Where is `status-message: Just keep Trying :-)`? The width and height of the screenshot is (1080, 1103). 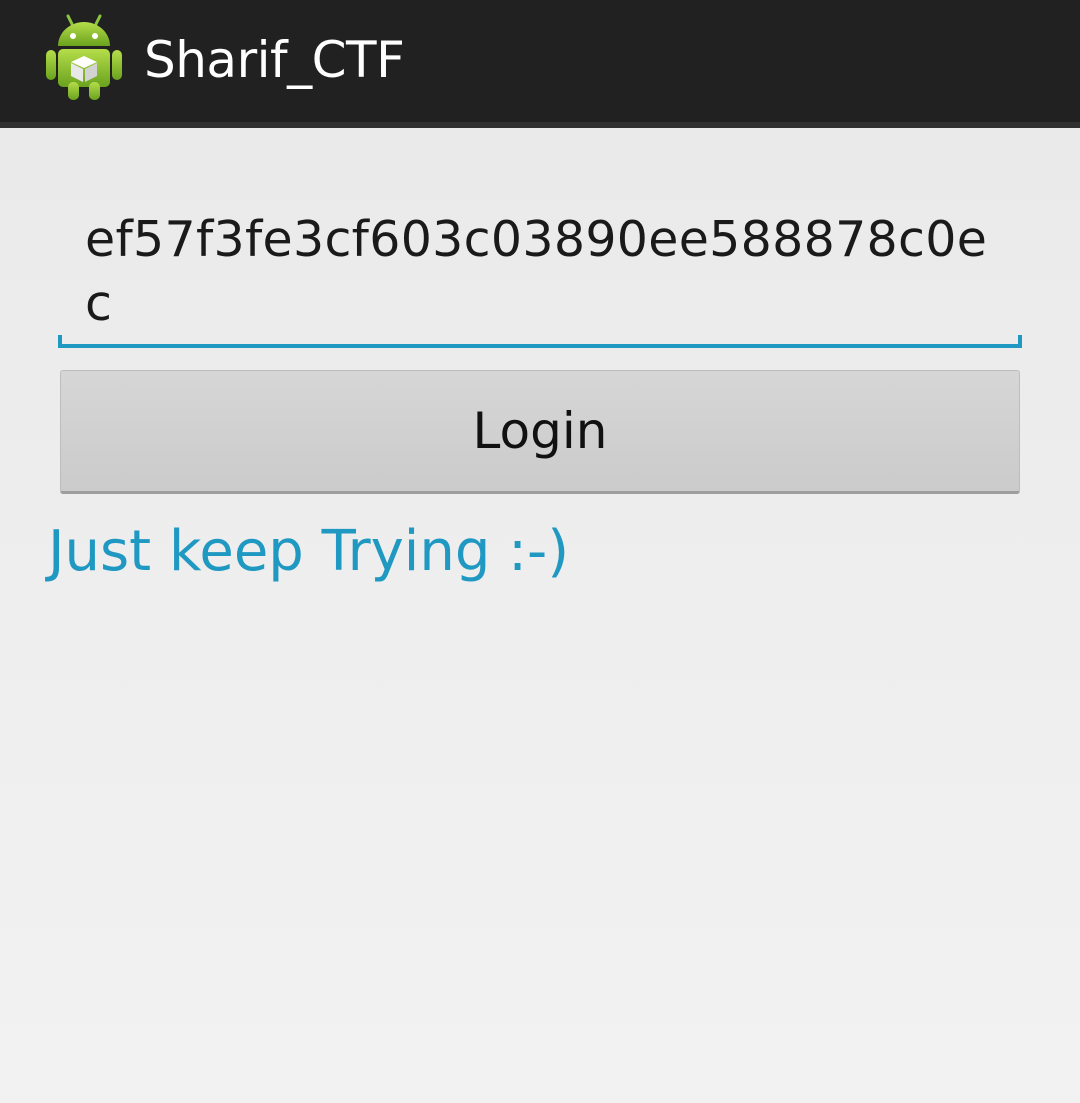 status-message: Just keep Trying :-) is located at coordinates (309, 551).